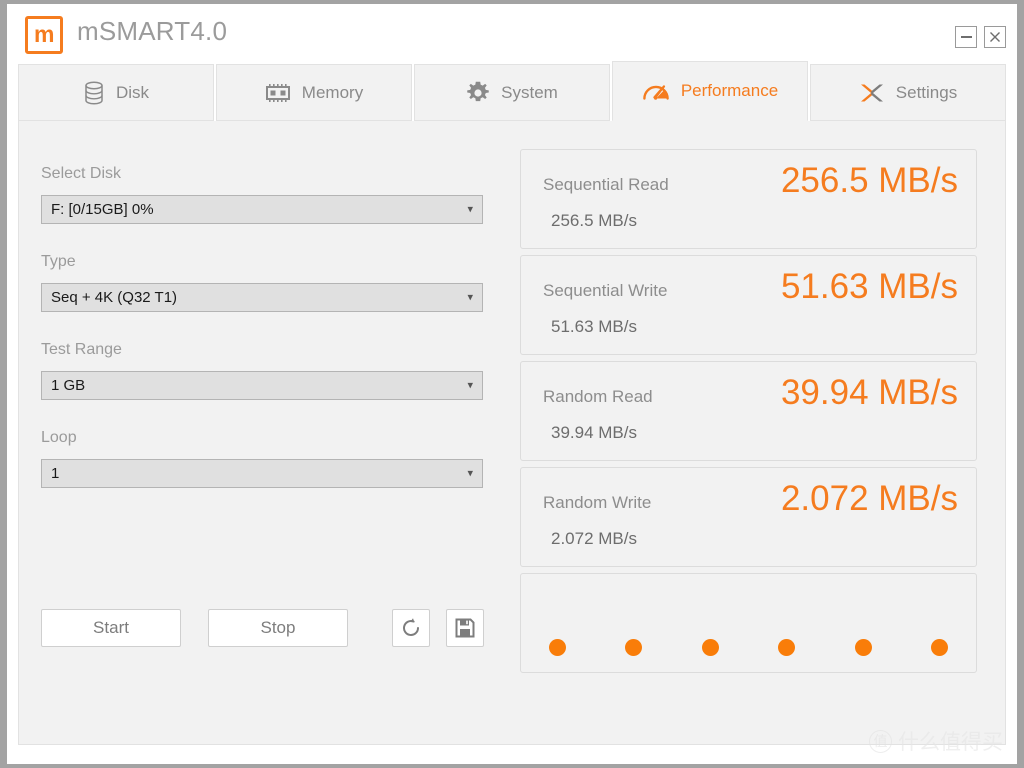 The width and height of the screenshot is (1024, 768). I want to click on result-subvalue: 256.5 MB/s, so click(594, 220).